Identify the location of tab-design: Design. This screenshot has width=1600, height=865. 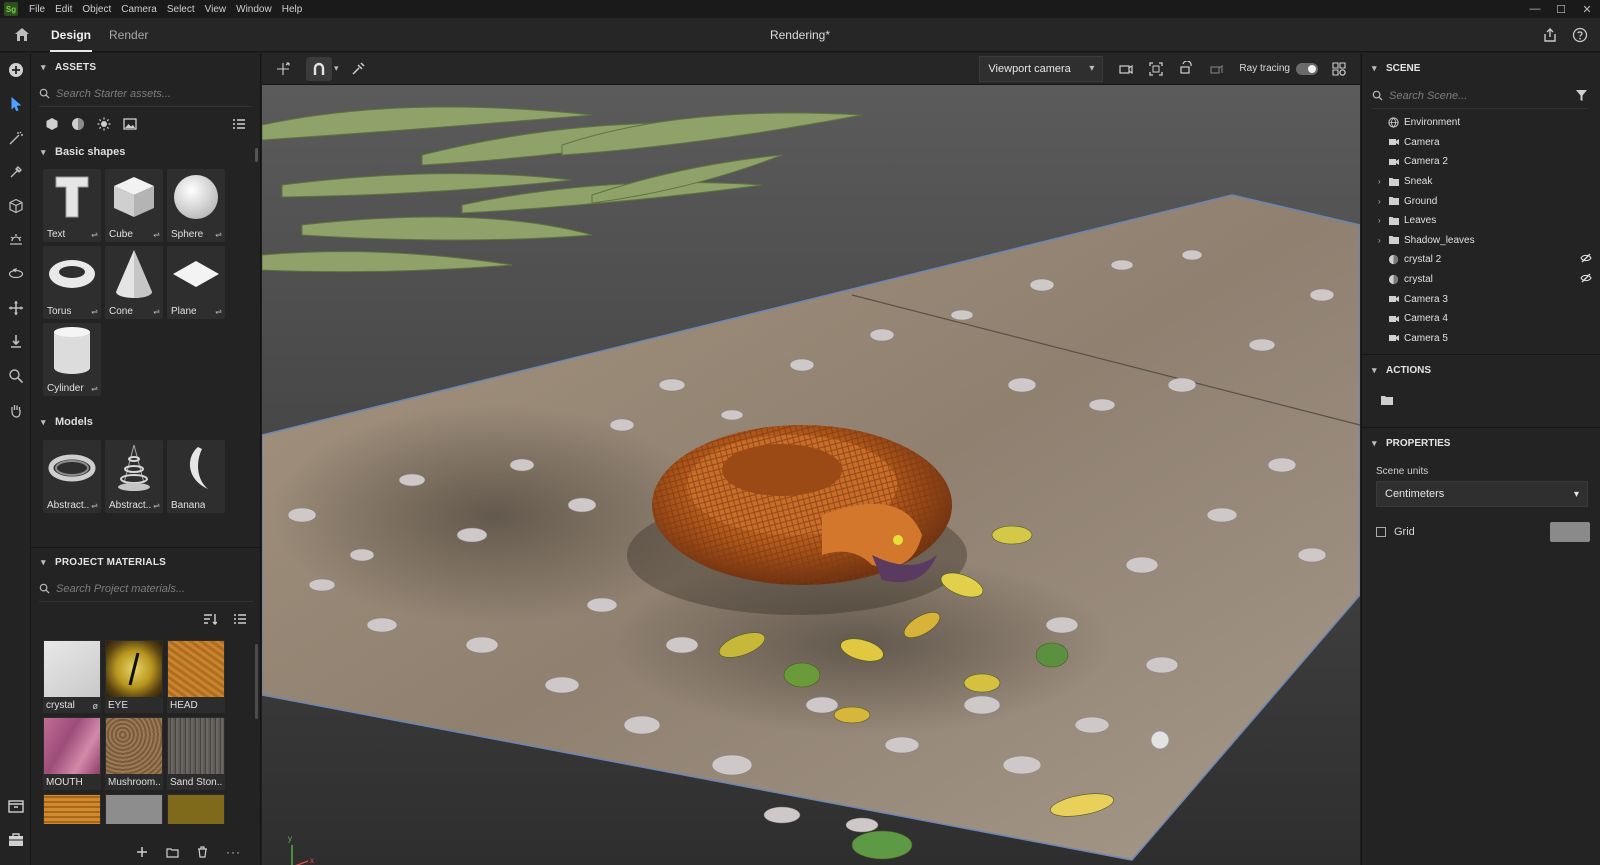
(71, 35).